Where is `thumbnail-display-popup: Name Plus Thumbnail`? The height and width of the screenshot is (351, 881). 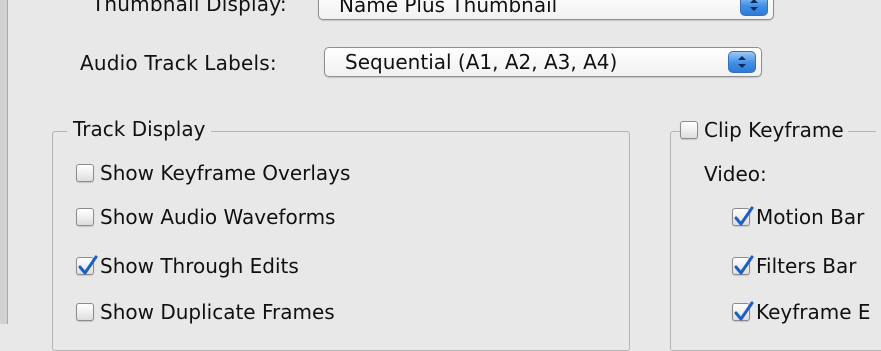
thumbnail-display-popup: Name Plus Thumbnail is located at coordinates (546, 10).